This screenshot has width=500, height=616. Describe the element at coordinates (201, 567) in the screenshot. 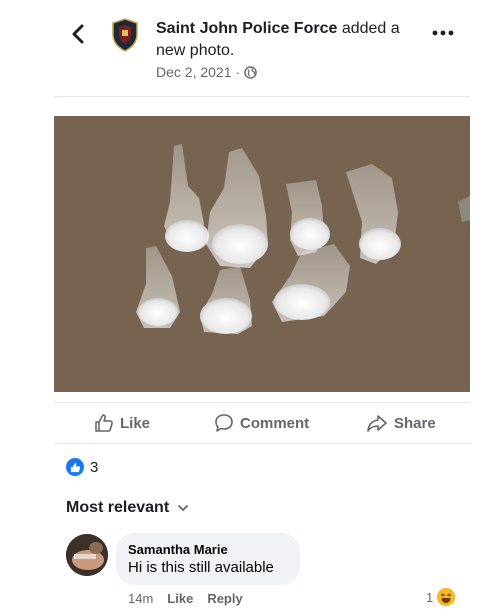

I see `comment-text: Hi is this still available` at that location.